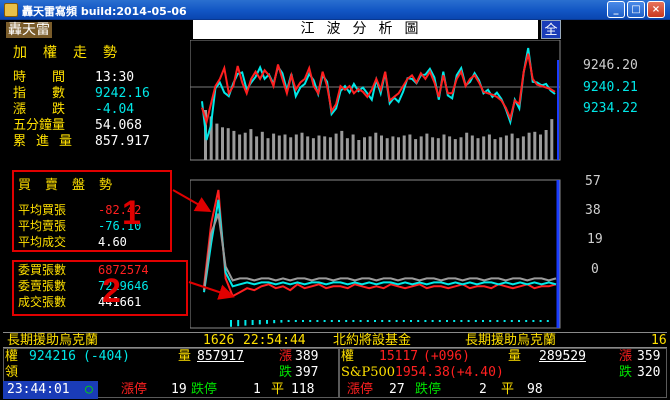  Describe the element at coordinates (134, 389) in the screenshot. I see `limit-up-label: 漲停` at that location.